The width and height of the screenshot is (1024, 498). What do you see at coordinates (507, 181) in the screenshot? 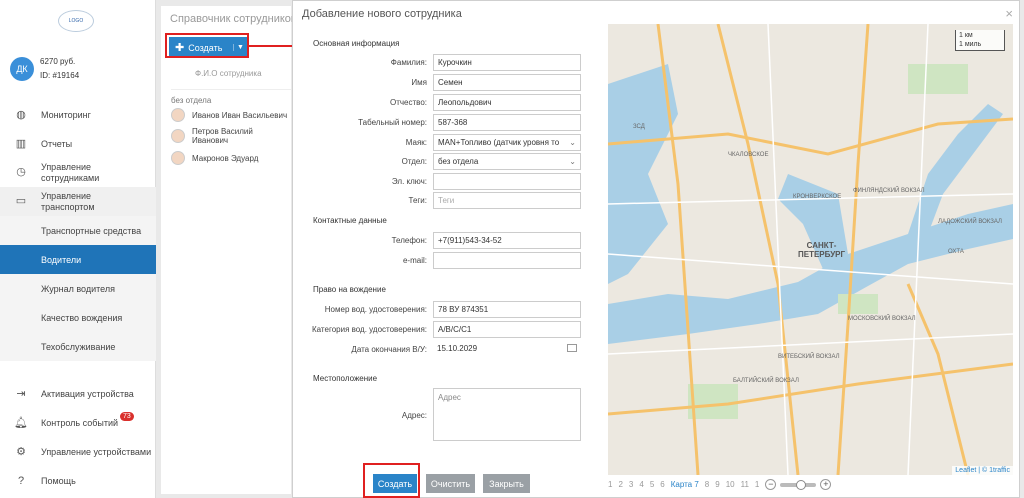
I see `key-input` at bounding box center [507, 181].